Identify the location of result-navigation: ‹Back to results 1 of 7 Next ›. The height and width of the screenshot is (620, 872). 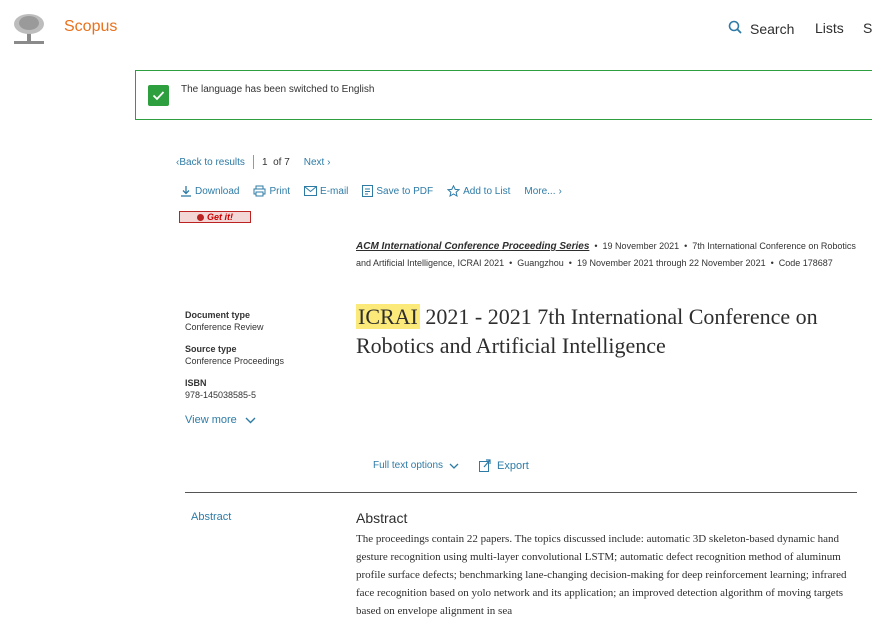
(253, 162).